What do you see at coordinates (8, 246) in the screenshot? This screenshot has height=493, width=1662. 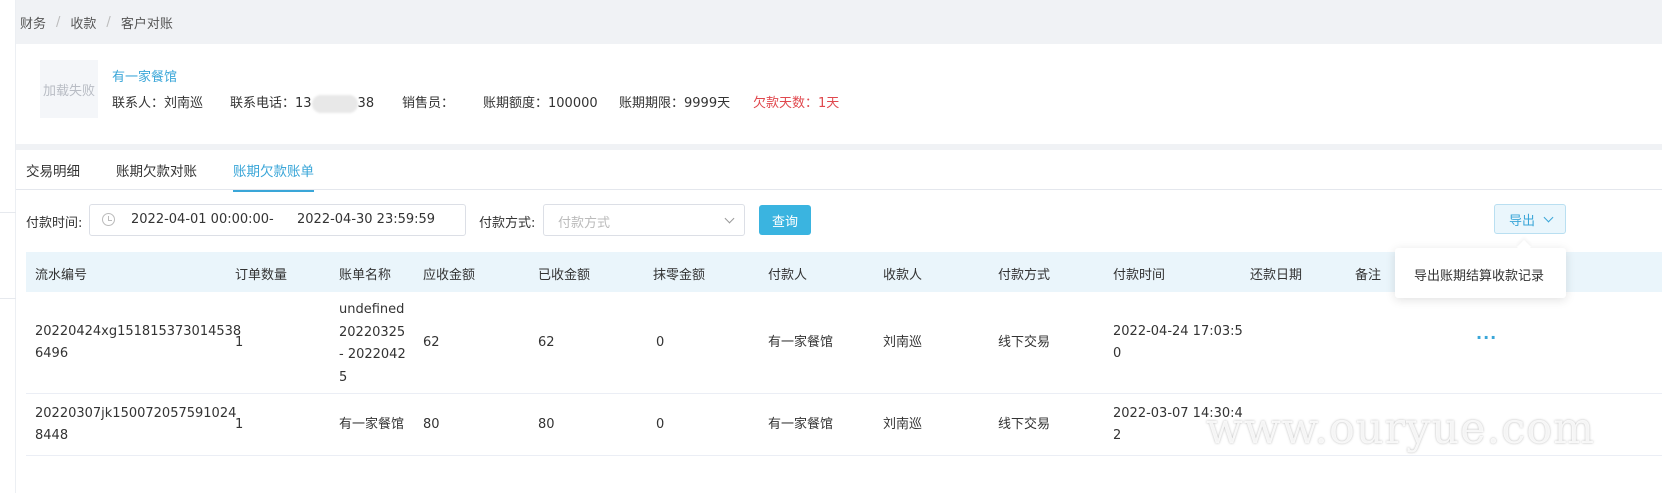 I see `left-sidebar-edge` at bounding box center [8, 246].